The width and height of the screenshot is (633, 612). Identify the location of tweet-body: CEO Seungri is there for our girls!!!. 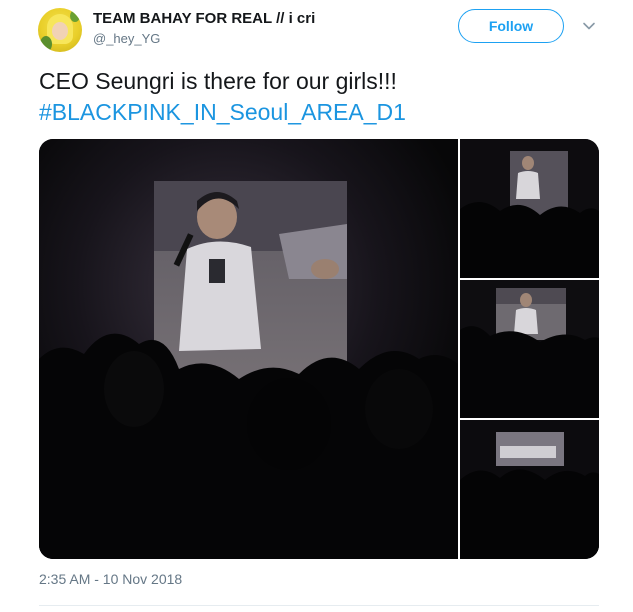
(218, 81).